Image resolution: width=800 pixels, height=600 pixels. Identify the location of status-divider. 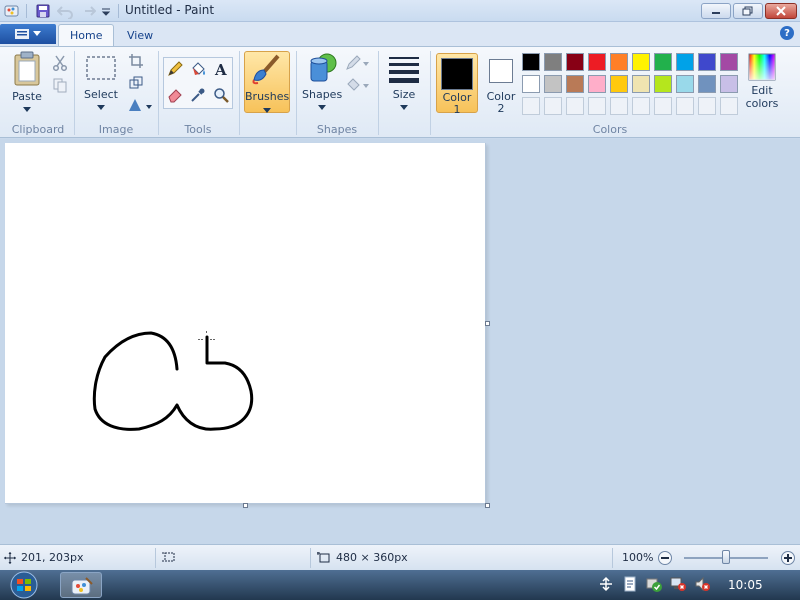
(612, 558).